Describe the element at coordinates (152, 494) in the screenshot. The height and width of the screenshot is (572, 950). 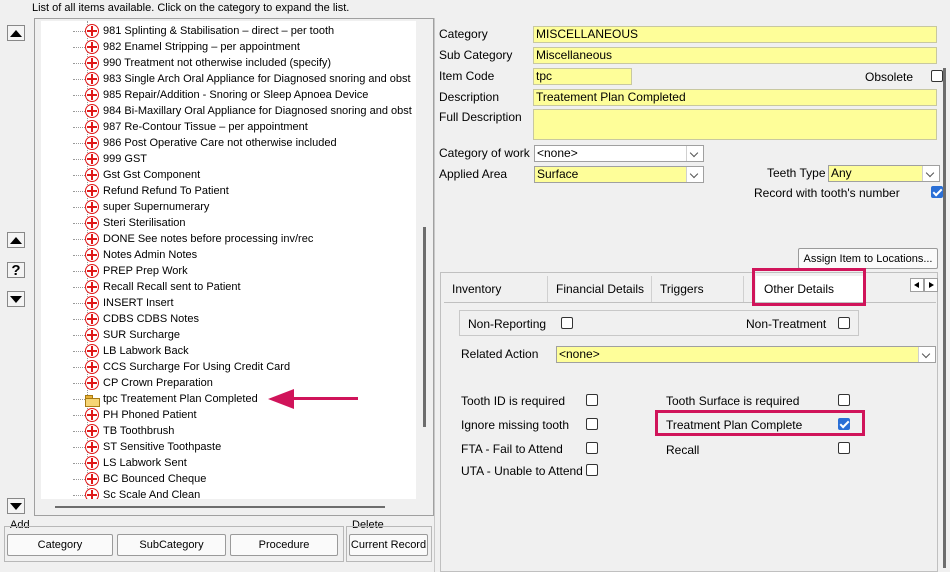
I see `tree-item-label: Sc Scale And Clean` at that location.